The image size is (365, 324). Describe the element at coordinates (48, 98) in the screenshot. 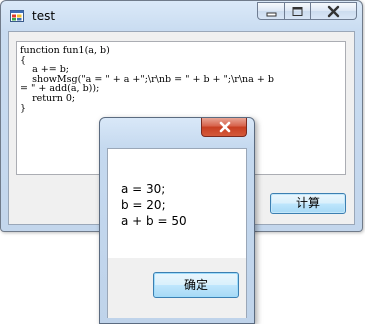

I see `code-line: return 0;` at that location.